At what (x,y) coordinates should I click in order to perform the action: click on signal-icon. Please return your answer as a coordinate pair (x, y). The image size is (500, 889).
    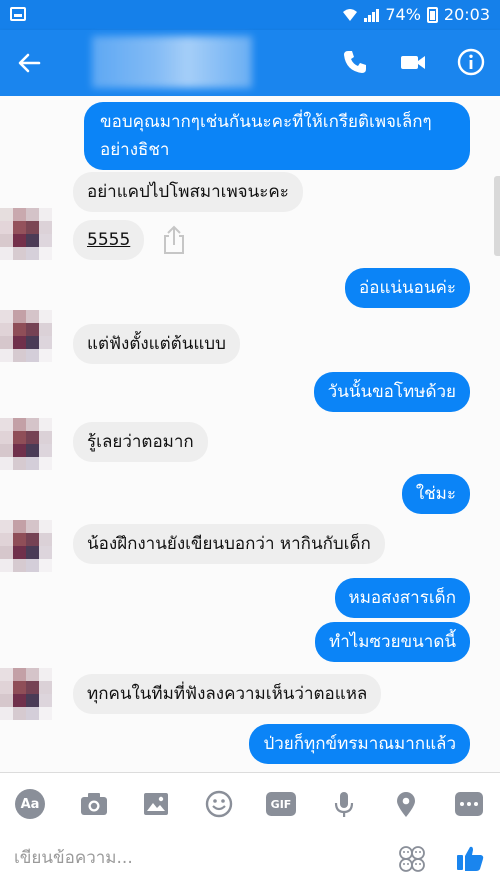
    Looking at the image, I should click on (372, 15).